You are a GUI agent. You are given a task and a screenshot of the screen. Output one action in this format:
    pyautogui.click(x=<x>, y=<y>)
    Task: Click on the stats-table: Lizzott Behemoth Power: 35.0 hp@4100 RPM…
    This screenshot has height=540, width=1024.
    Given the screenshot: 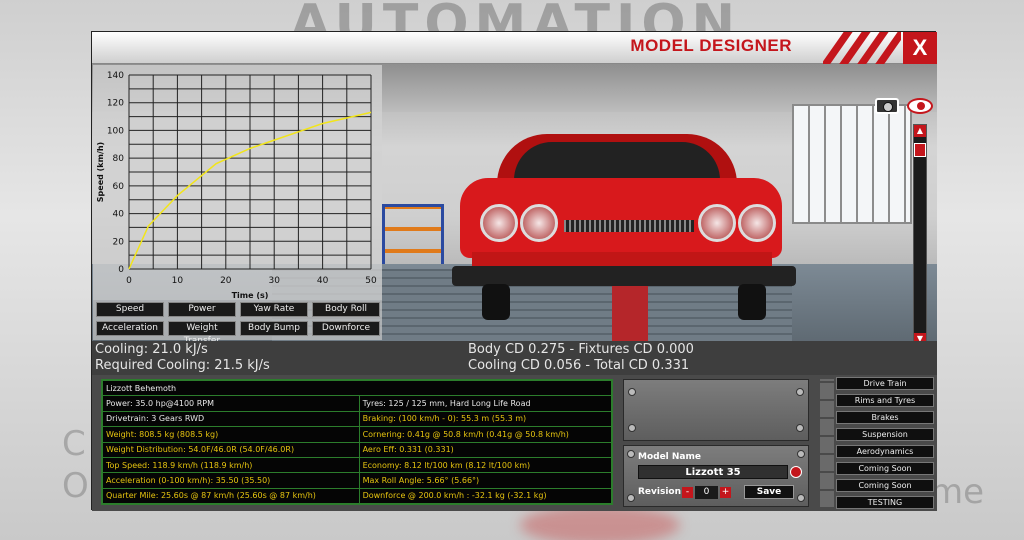 What is the action you would take?
    pyautogui.click(x=357, y=442)
    